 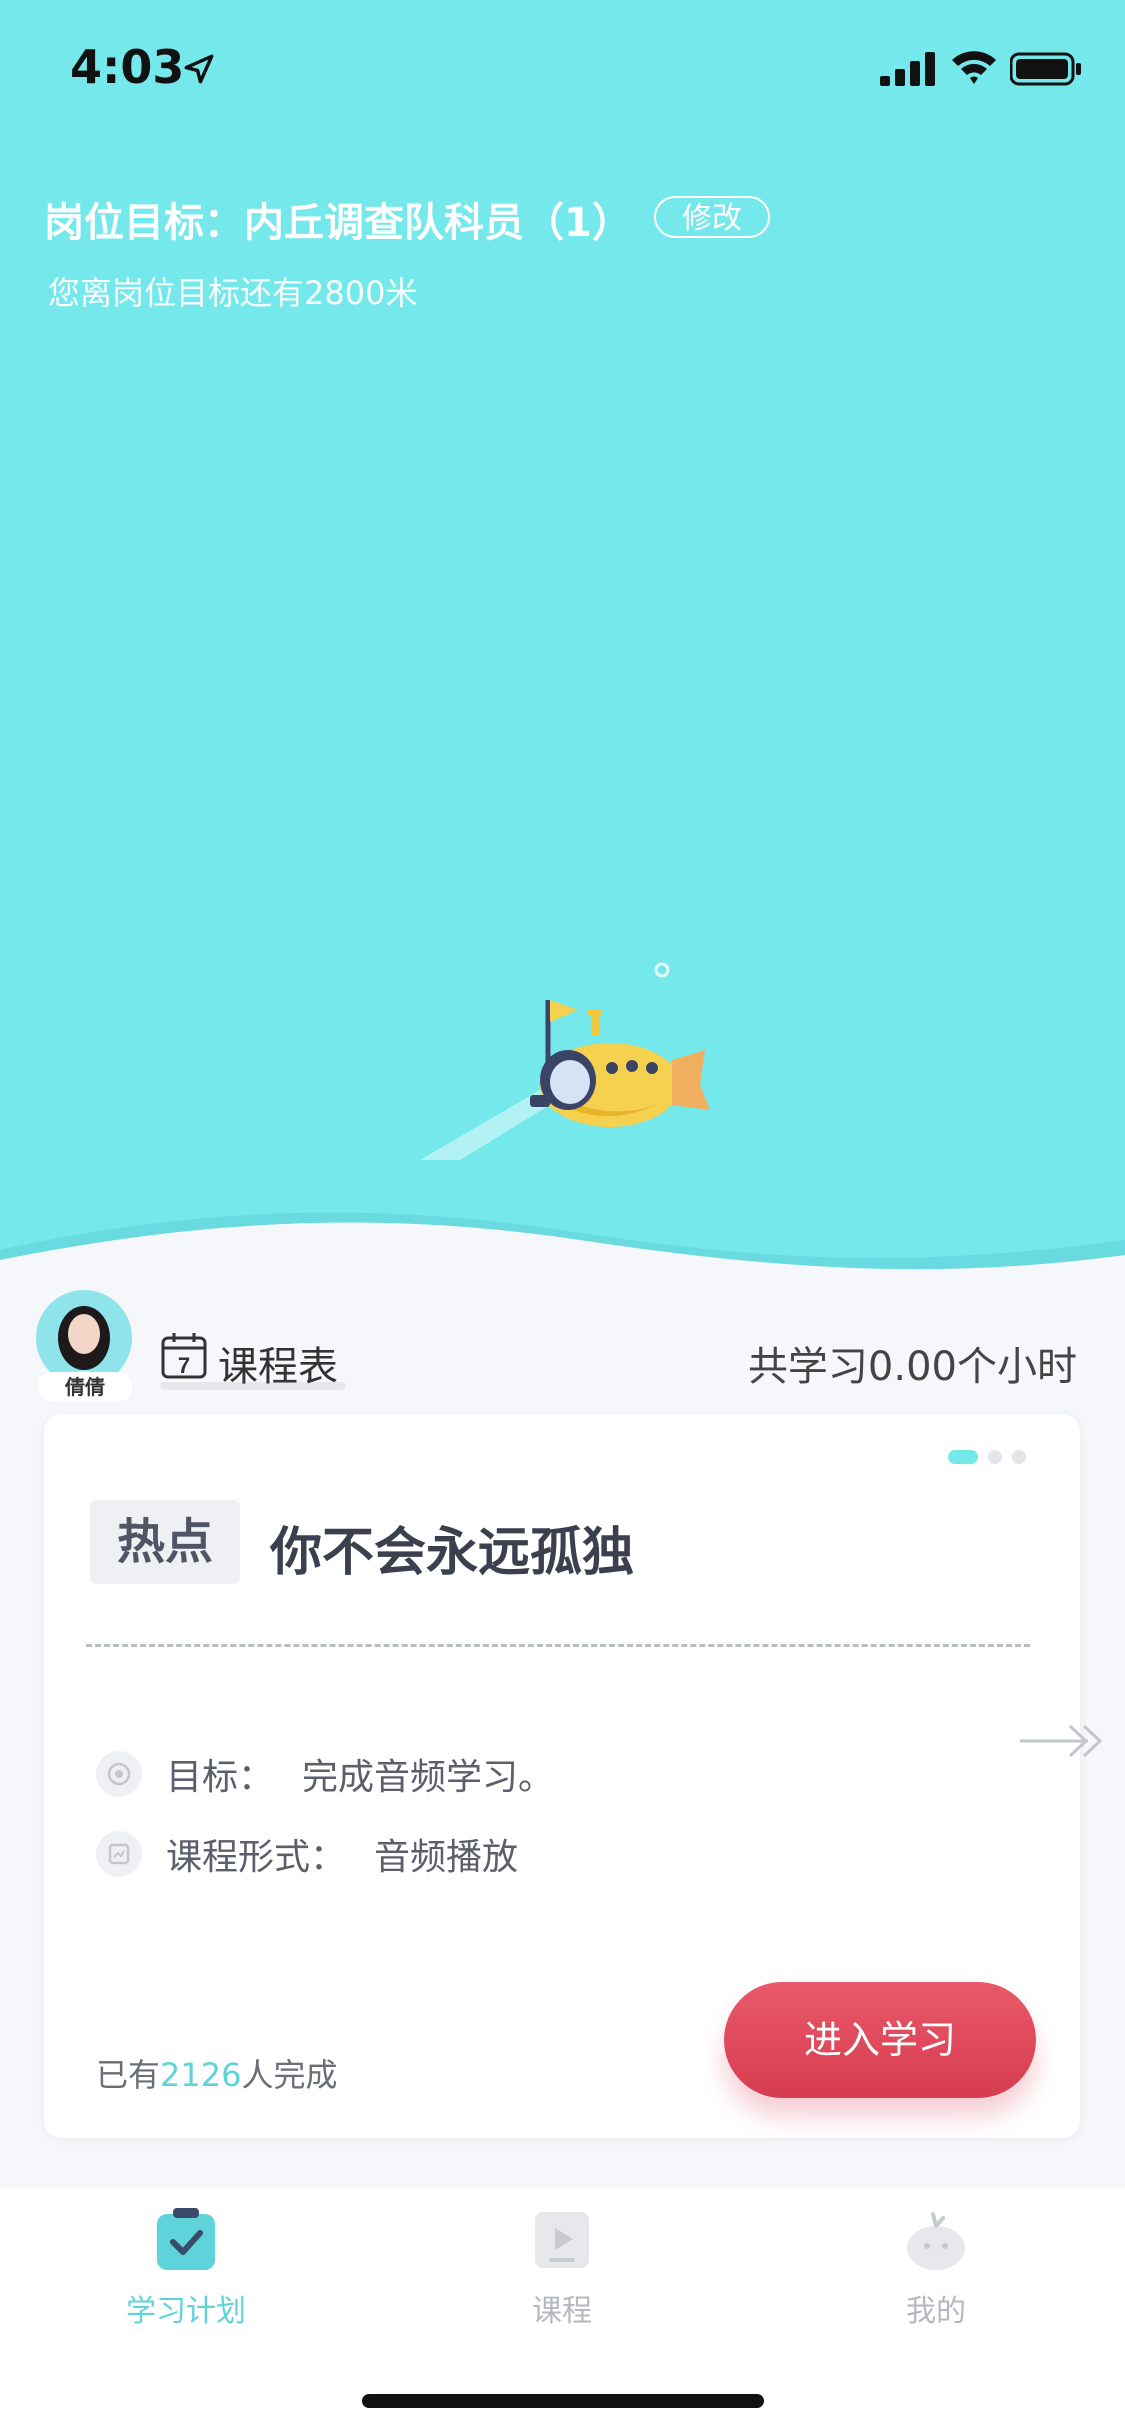 What do you see at coordinates (1045, 69) in the screenshot?
I see `battery-icon` at bounding box center [1045, 69].